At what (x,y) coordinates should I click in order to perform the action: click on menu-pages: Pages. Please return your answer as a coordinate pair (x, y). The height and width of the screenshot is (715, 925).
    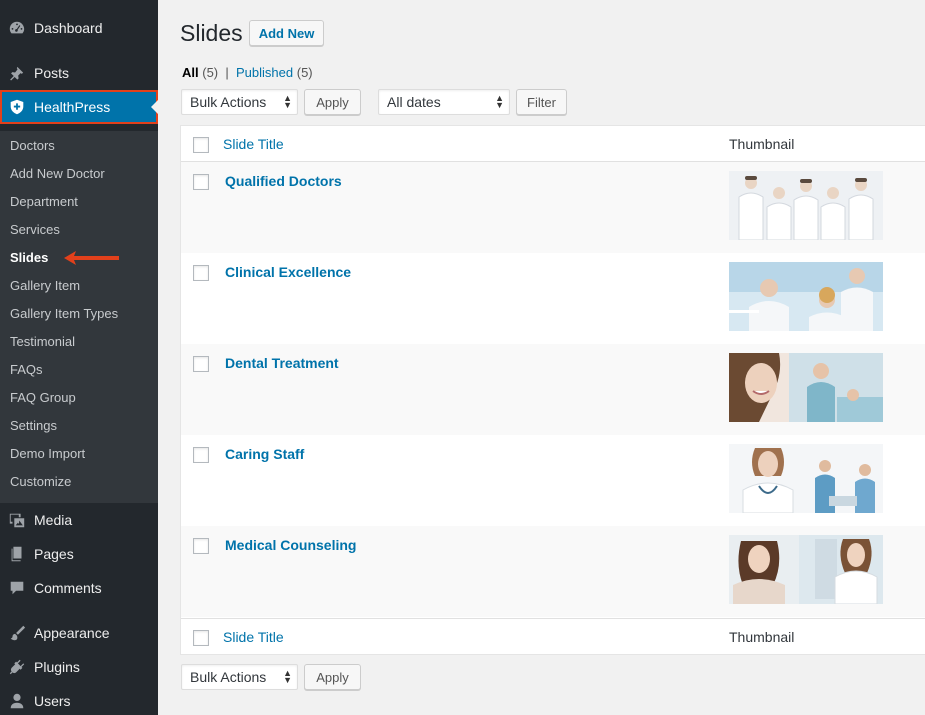
    Looking at the image, I should click on (79, 554).